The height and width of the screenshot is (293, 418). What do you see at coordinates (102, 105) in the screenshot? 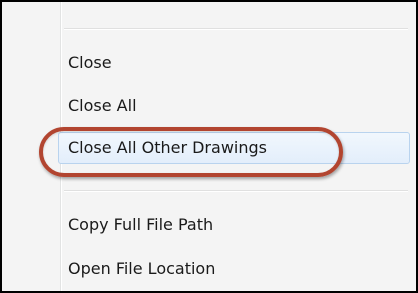
I see `menu-item-label: Close All` at bounding box center [102, 105].